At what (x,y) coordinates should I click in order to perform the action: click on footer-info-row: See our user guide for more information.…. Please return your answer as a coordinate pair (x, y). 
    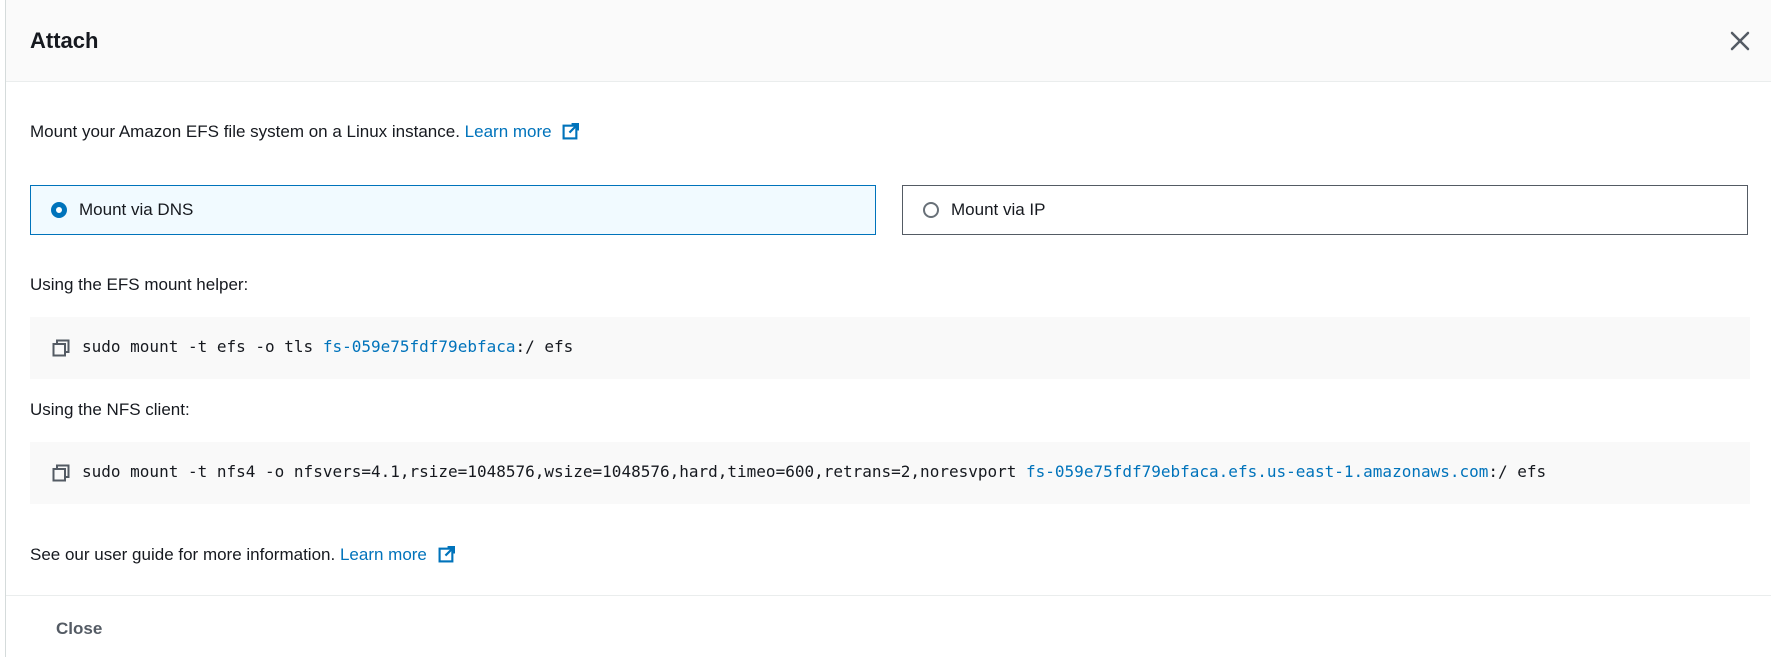
    Looking at the image, I should click on (242, 555).